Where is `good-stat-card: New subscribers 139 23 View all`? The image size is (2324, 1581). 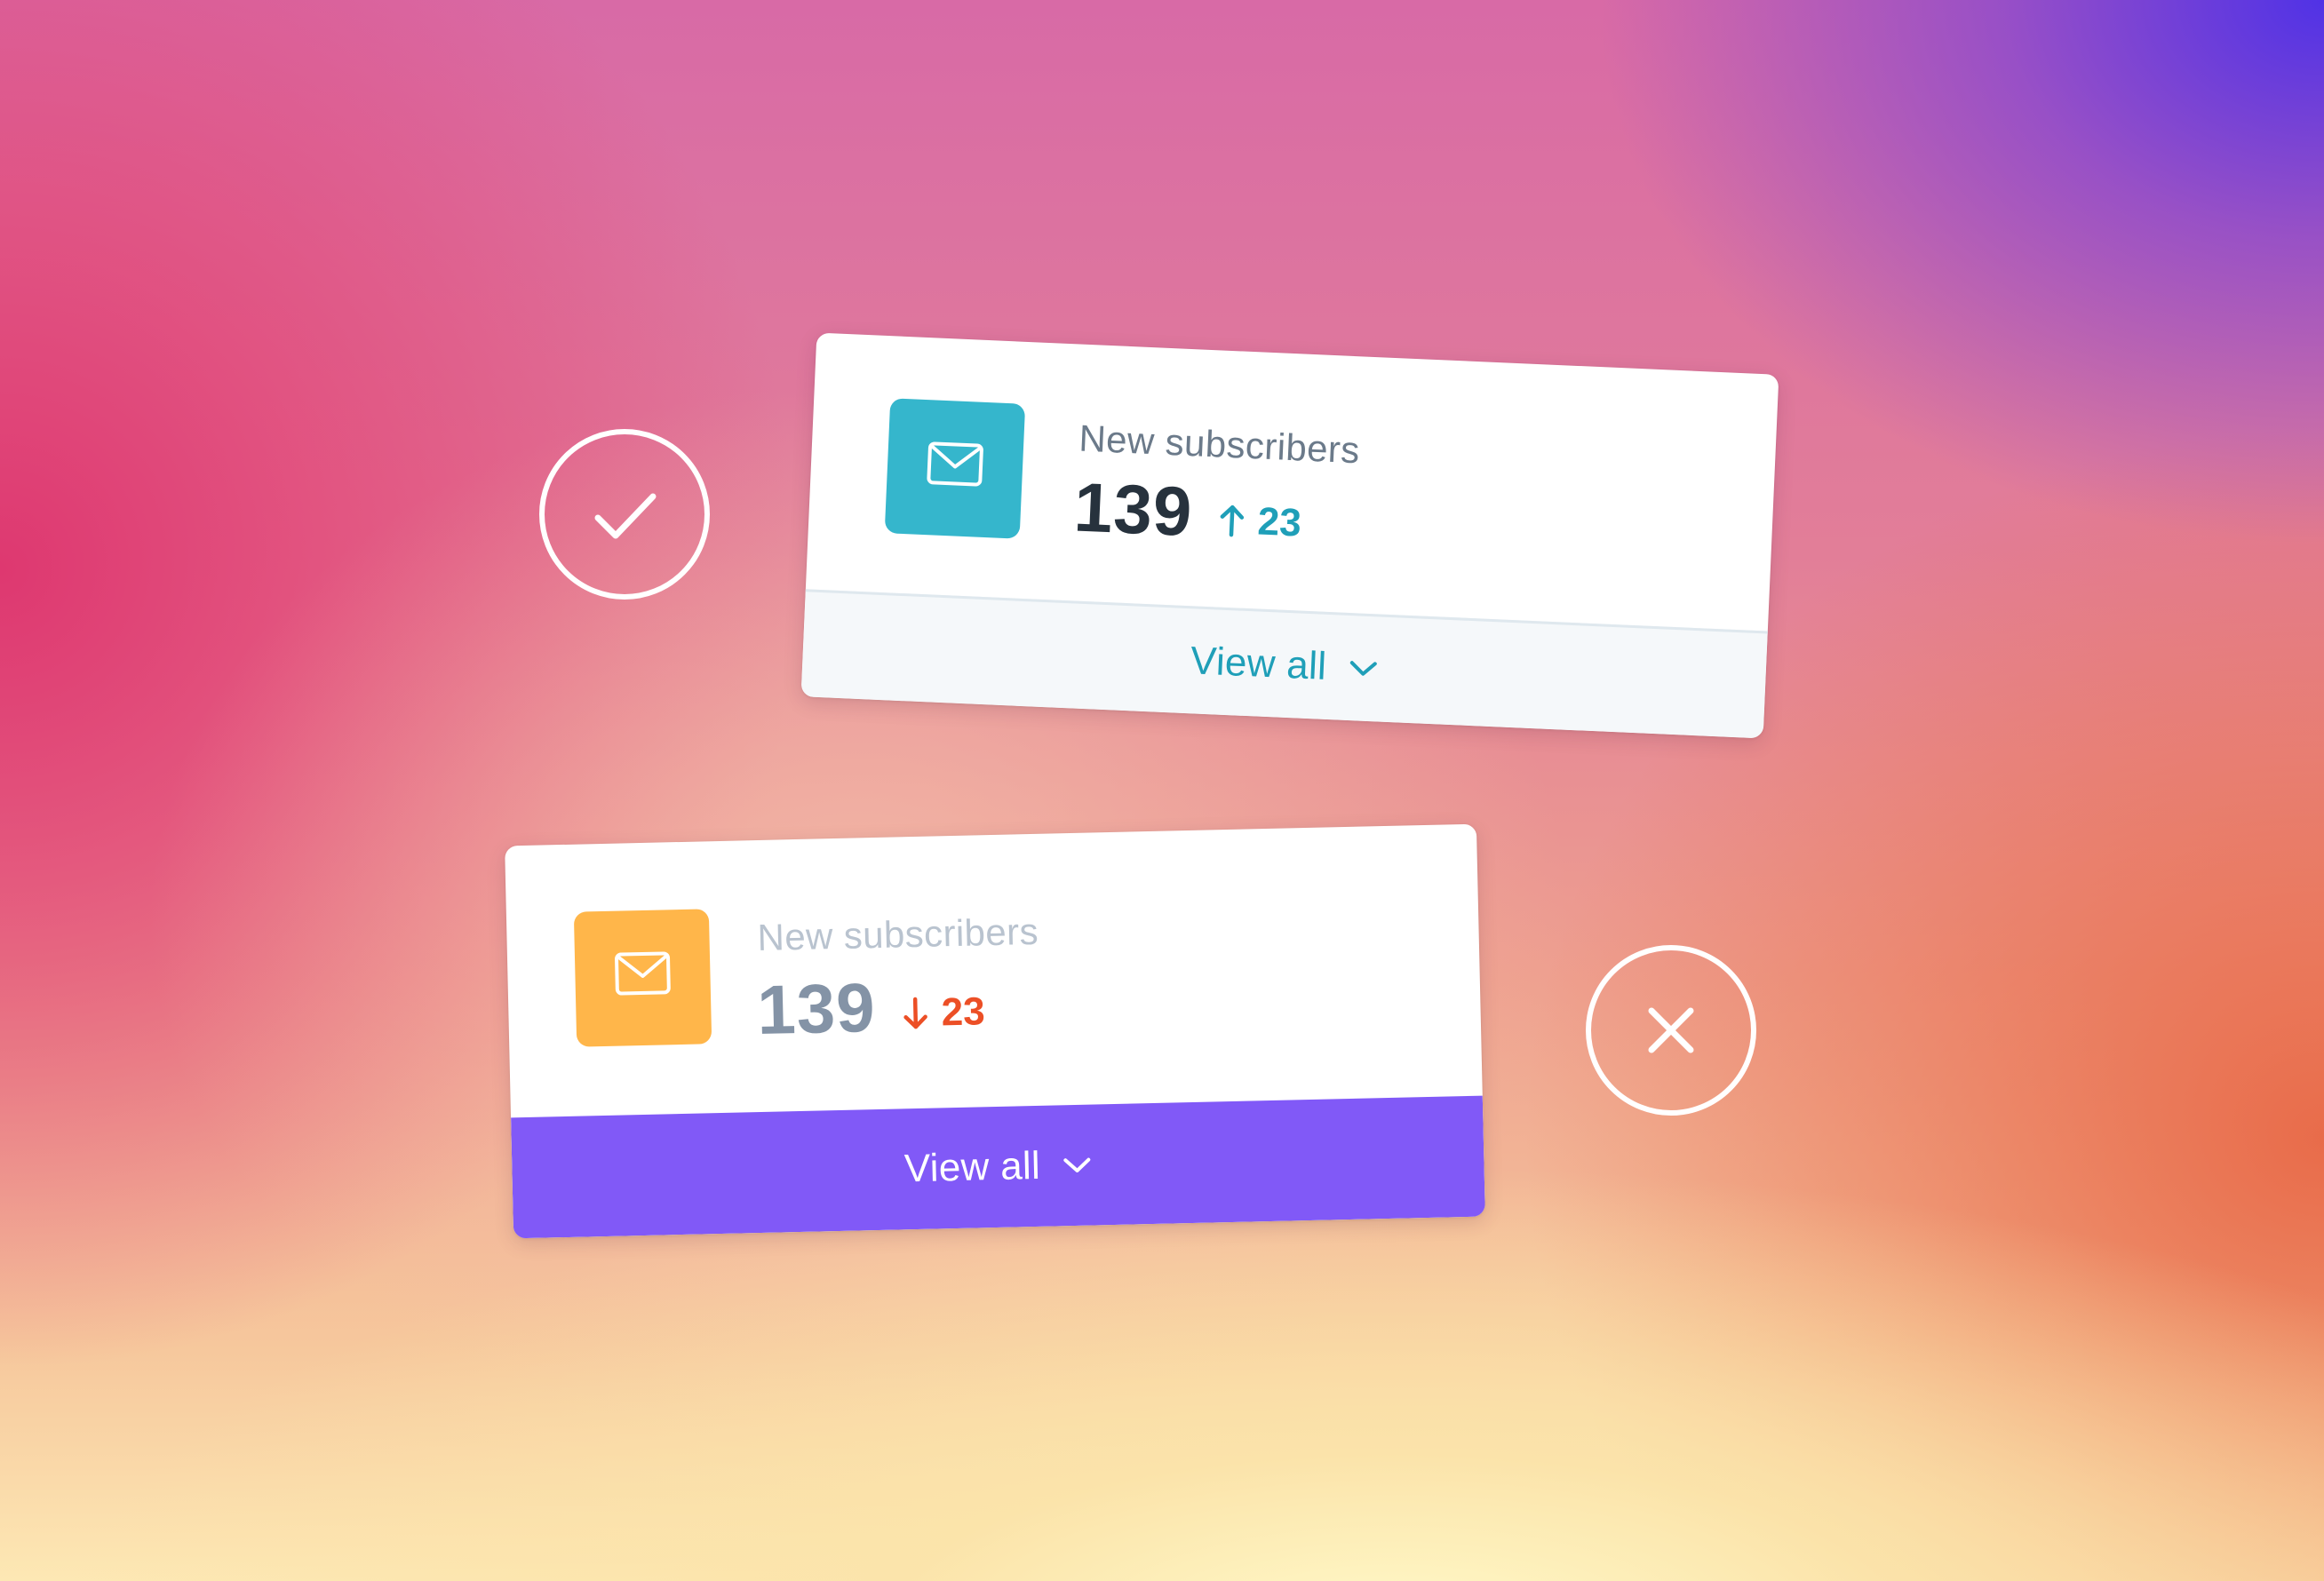
good-stat-card: New subscribers 139 23 View all is located at coordinates (1289, 536).